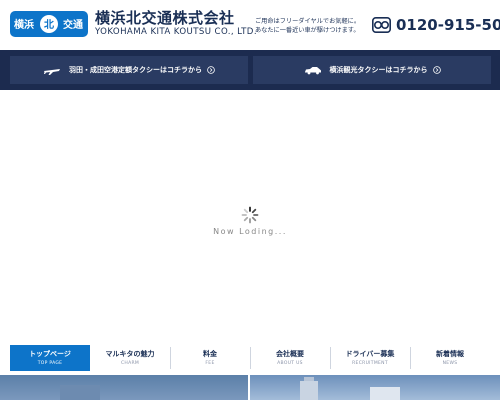 Image resolution: width=500 pixels, height=400 pixels. I want to click on free-dial-icon, so click(381, 25).